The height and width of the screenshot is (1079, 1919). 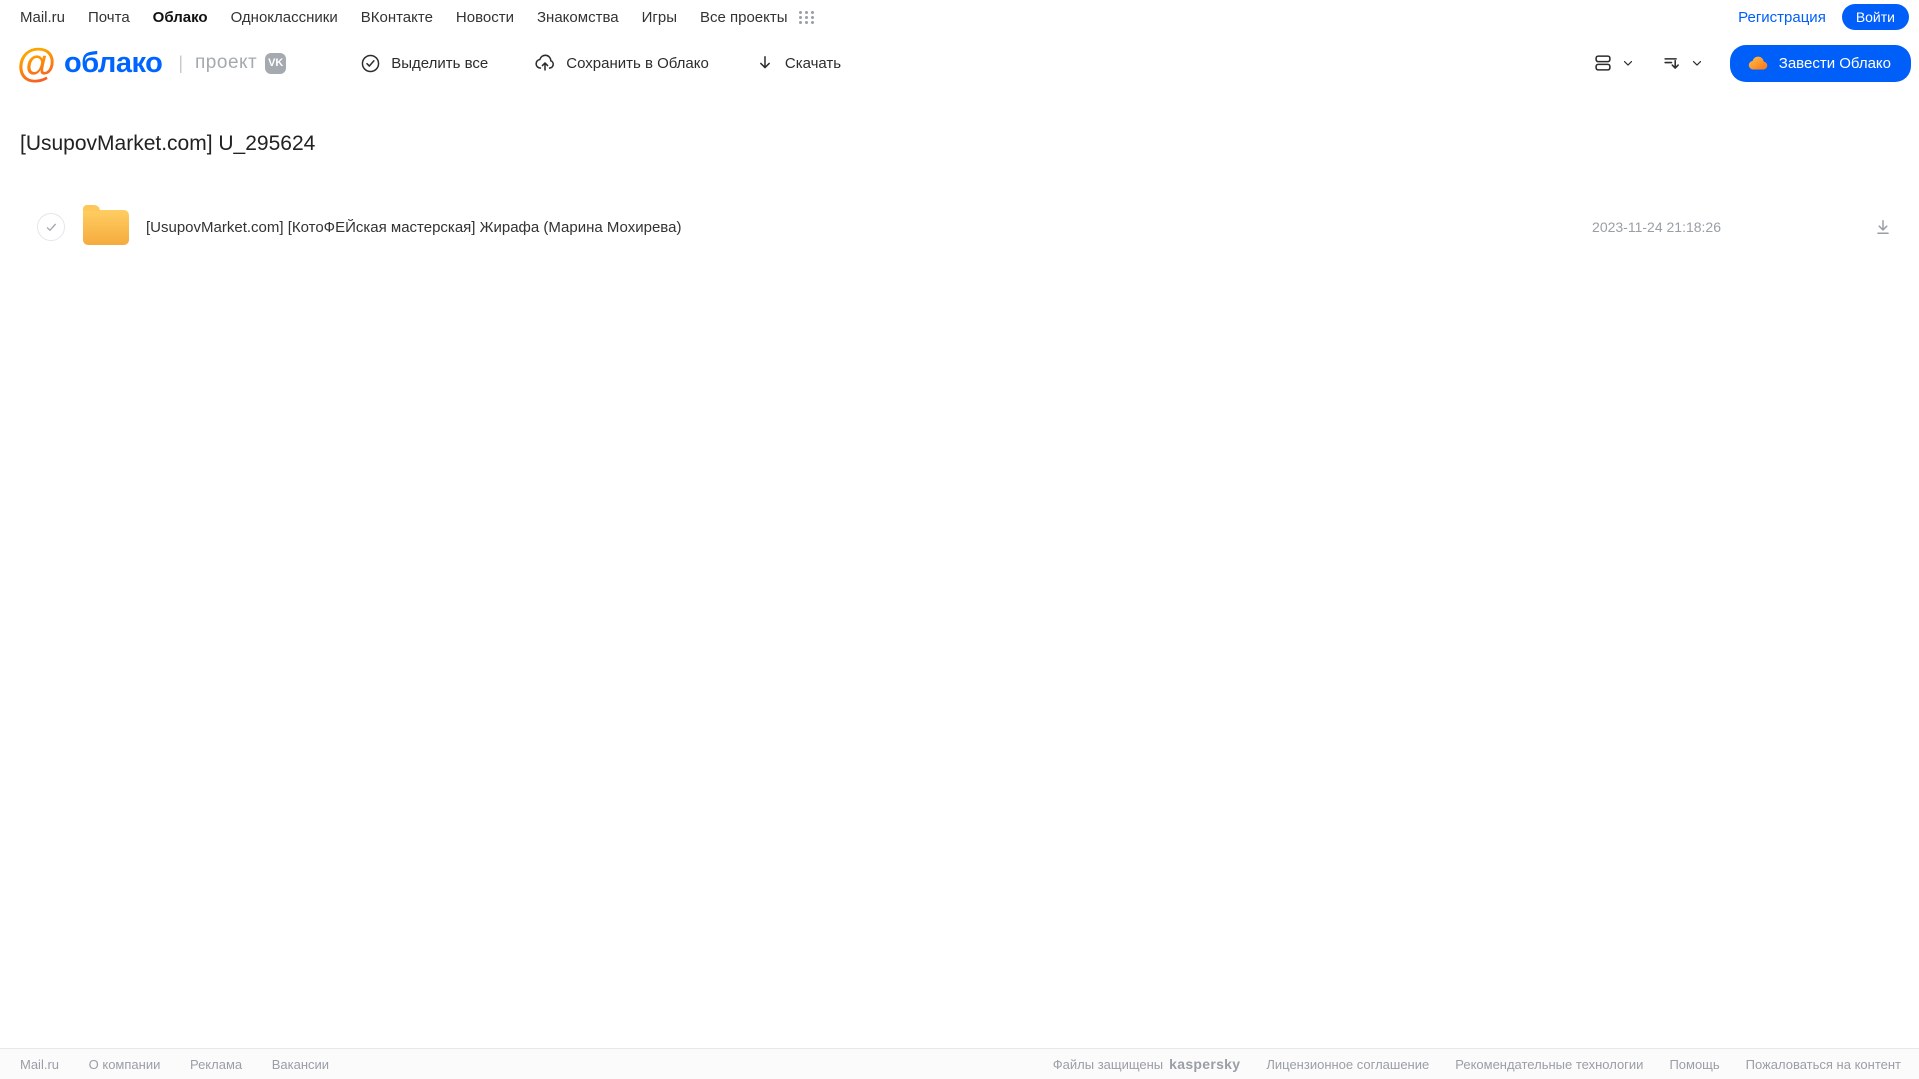 What do you see at coordinates (1834, 63) in the screenshot?
I see `get-cloud-label: Завести Облако` at bounding box center [1834, 63].